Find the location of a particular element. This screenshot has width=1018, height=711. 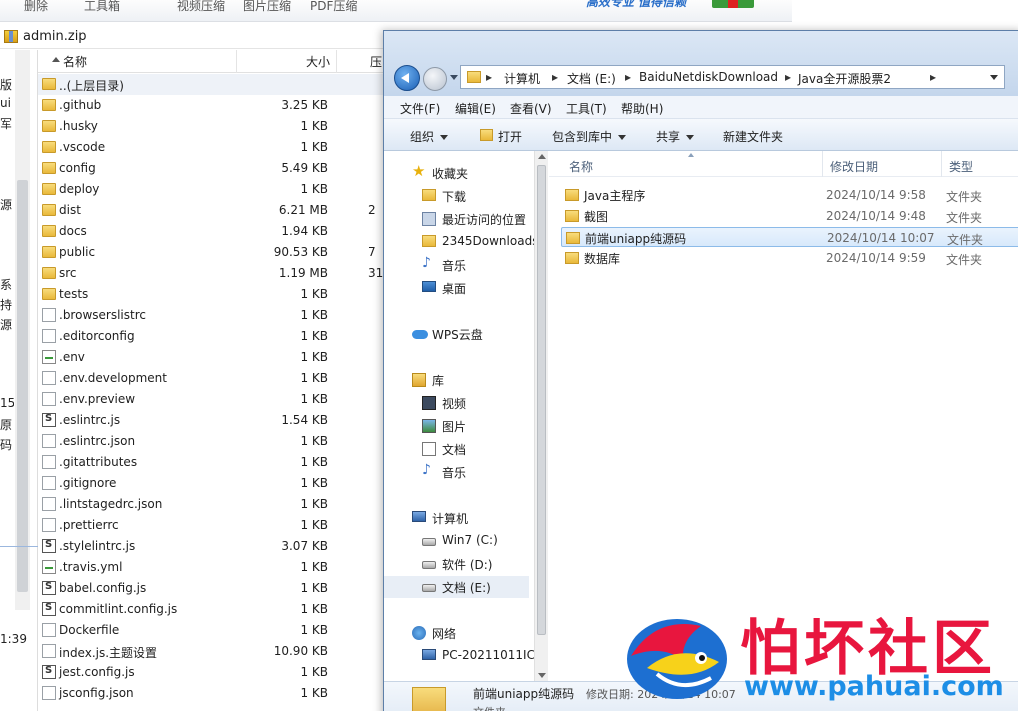

table-row: babel.config.js 1 KB is located at coordinates (215, 588).